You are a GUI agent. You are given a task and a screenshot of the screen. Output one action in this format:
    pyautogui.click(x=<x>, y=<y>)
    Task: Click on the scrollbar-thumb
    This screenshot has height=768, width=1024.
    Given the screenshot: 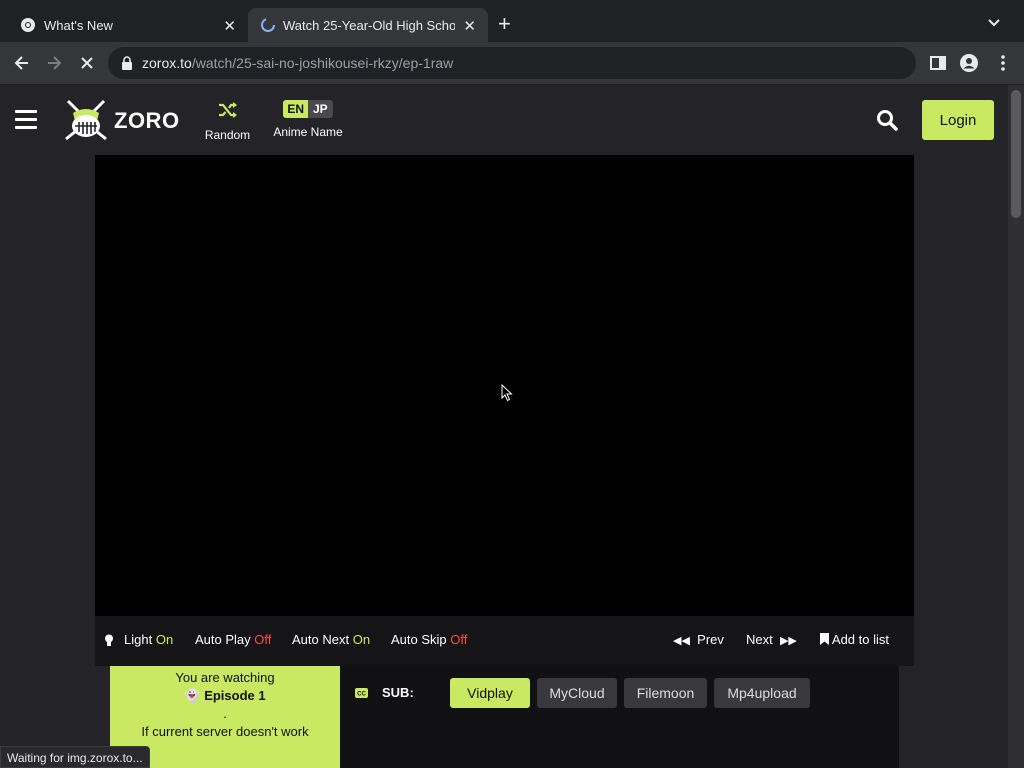 What is the action you would take?
    pyautogui.click(x=1016, y=154)
    